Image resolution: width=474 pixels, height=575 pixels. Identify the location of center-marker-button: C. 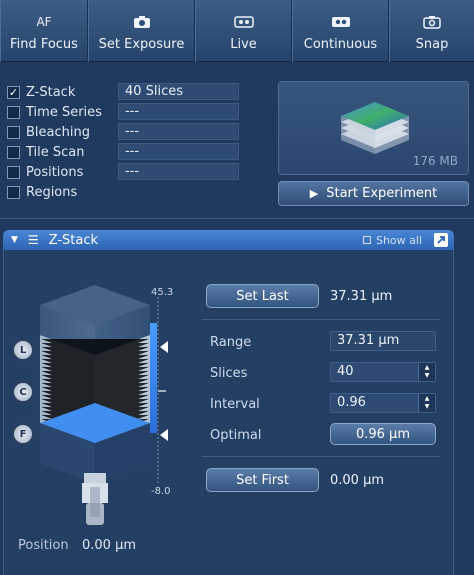
(23, 392).